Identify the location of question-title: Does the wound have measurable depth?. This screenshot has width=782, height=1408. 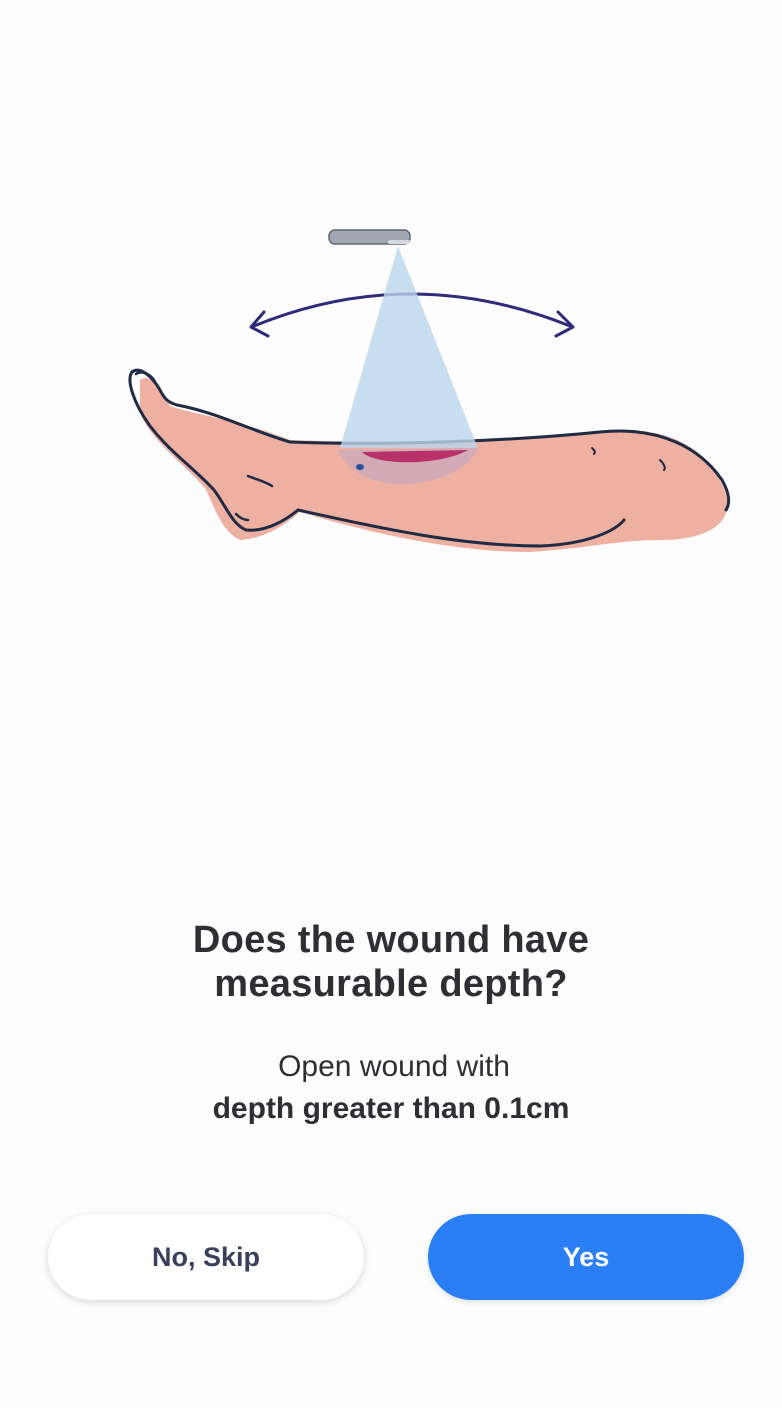
(391, 962).